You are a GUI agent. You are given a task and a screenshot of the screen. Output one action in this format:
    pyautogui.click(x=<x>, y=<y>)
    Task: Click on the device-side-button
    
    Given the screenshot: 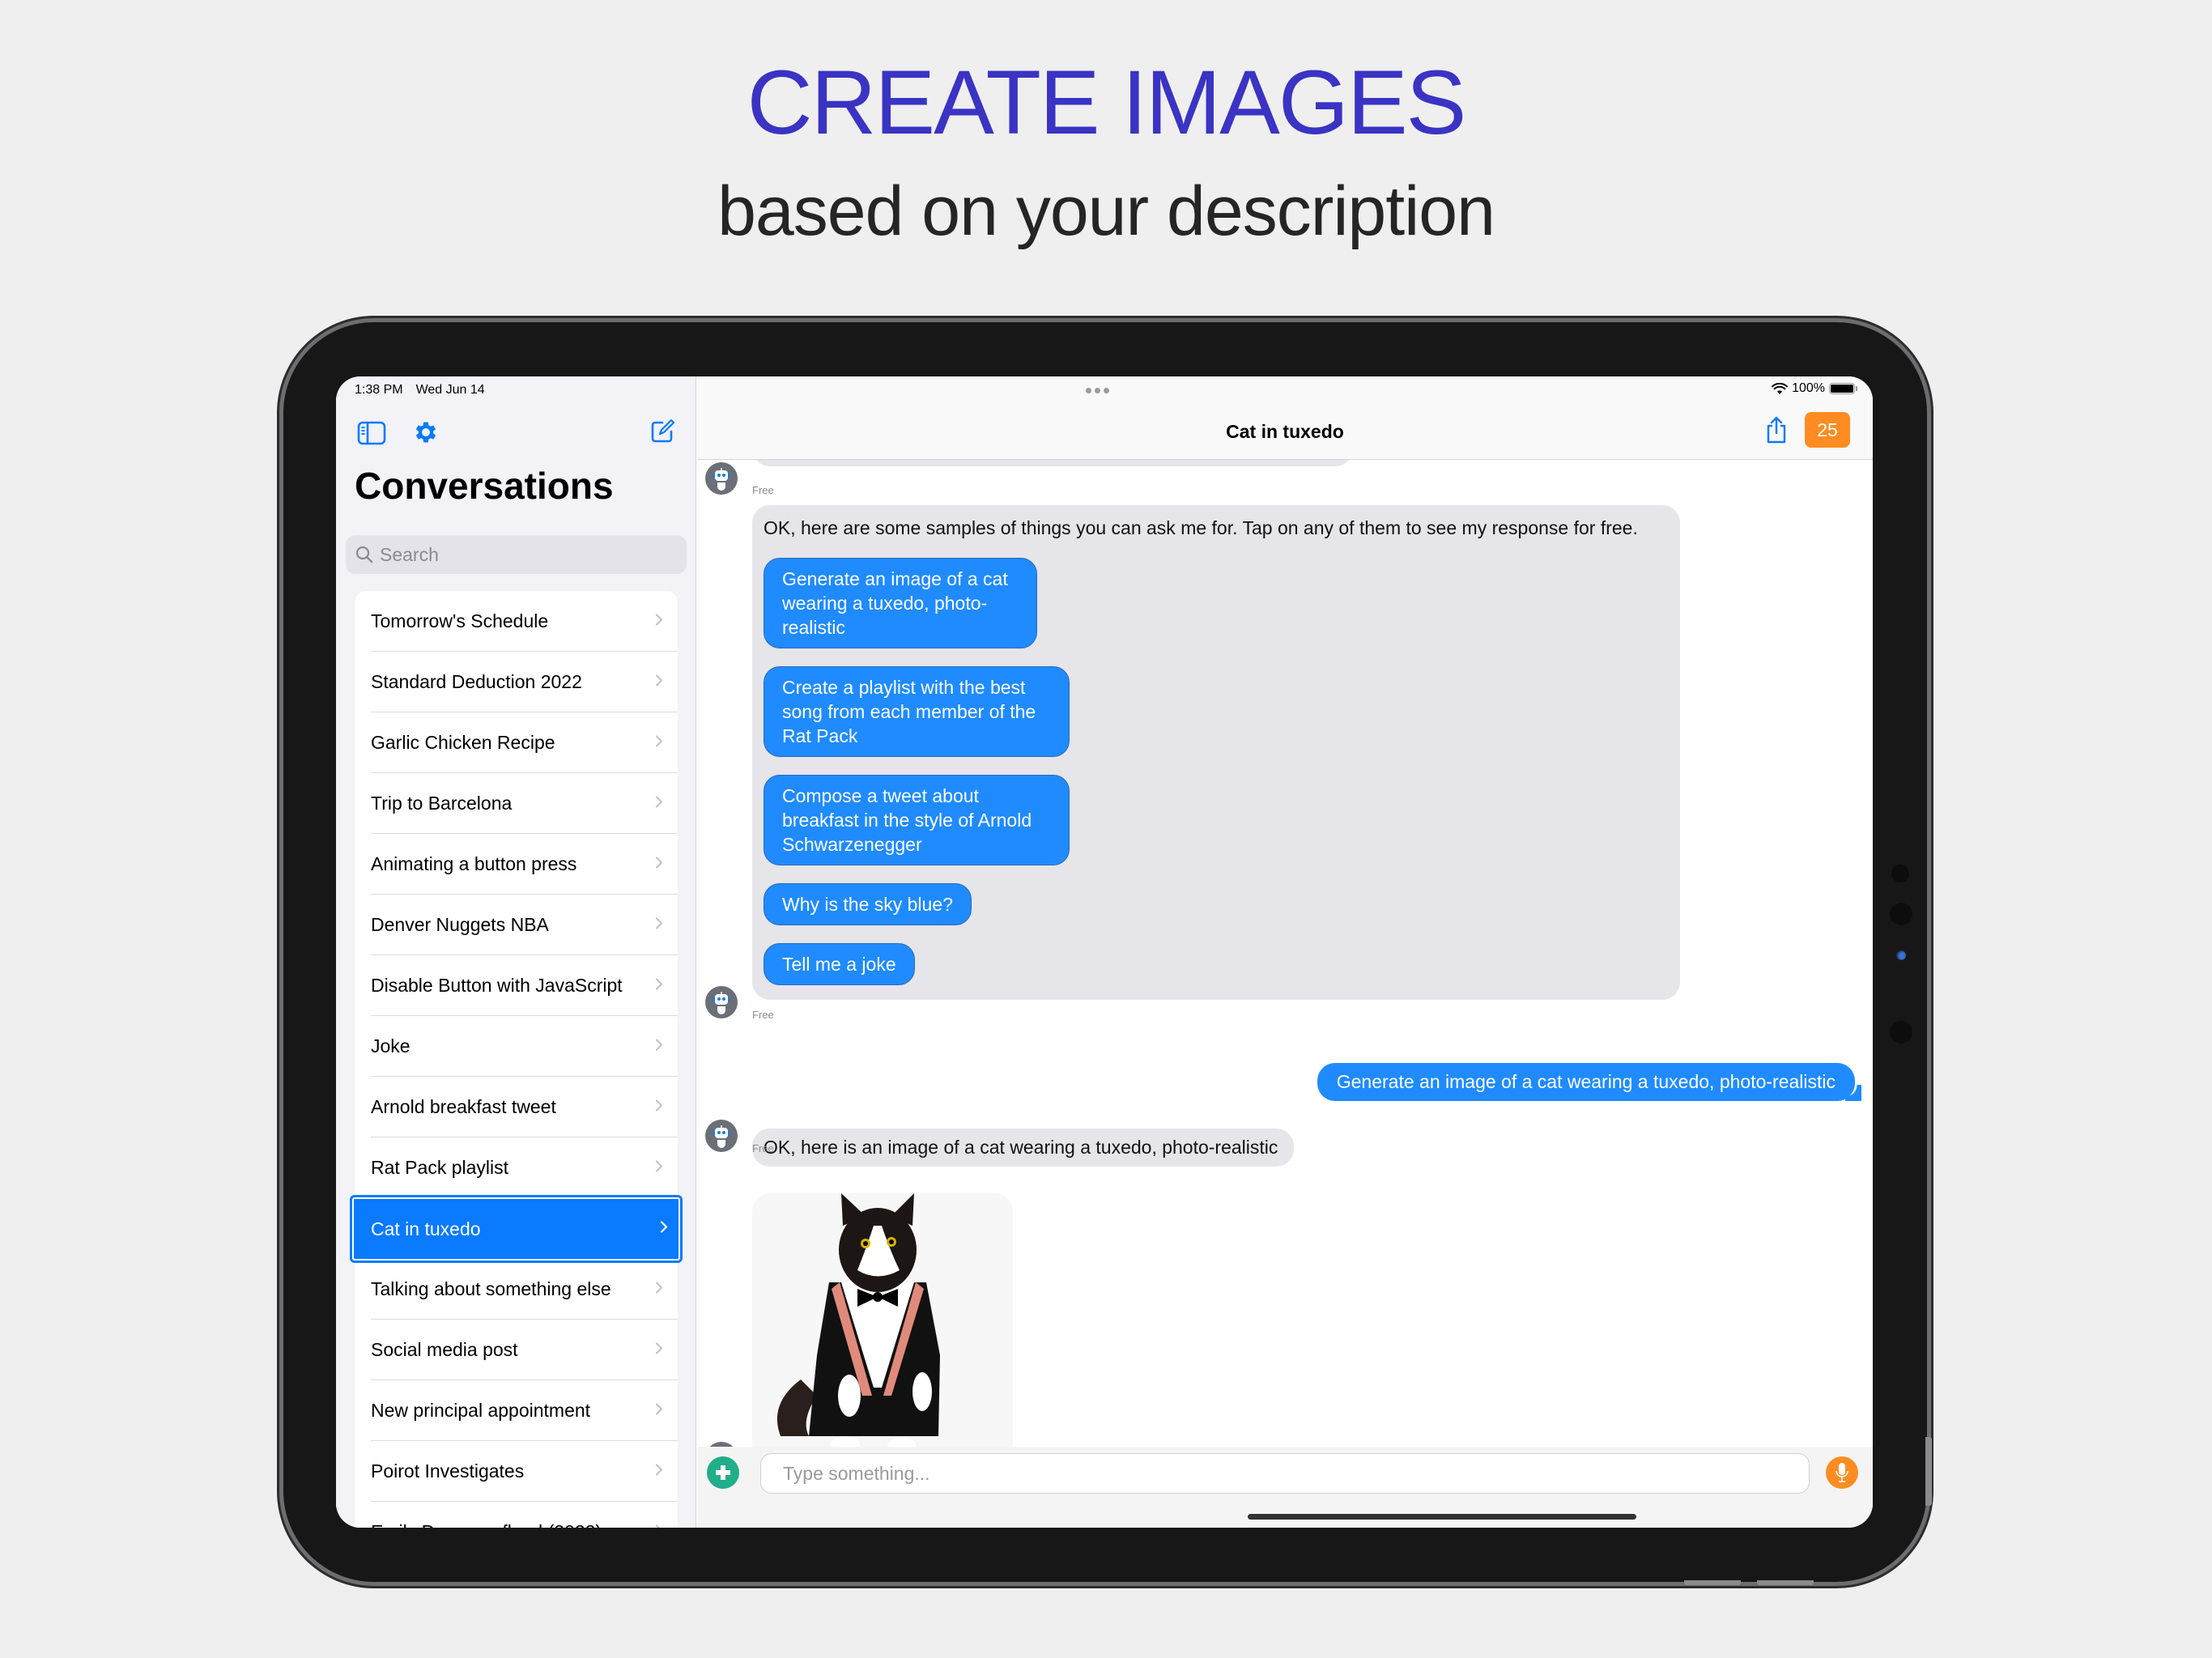 What is the action you would take?
    pyautogui.click(x=1929, y=1471)
    